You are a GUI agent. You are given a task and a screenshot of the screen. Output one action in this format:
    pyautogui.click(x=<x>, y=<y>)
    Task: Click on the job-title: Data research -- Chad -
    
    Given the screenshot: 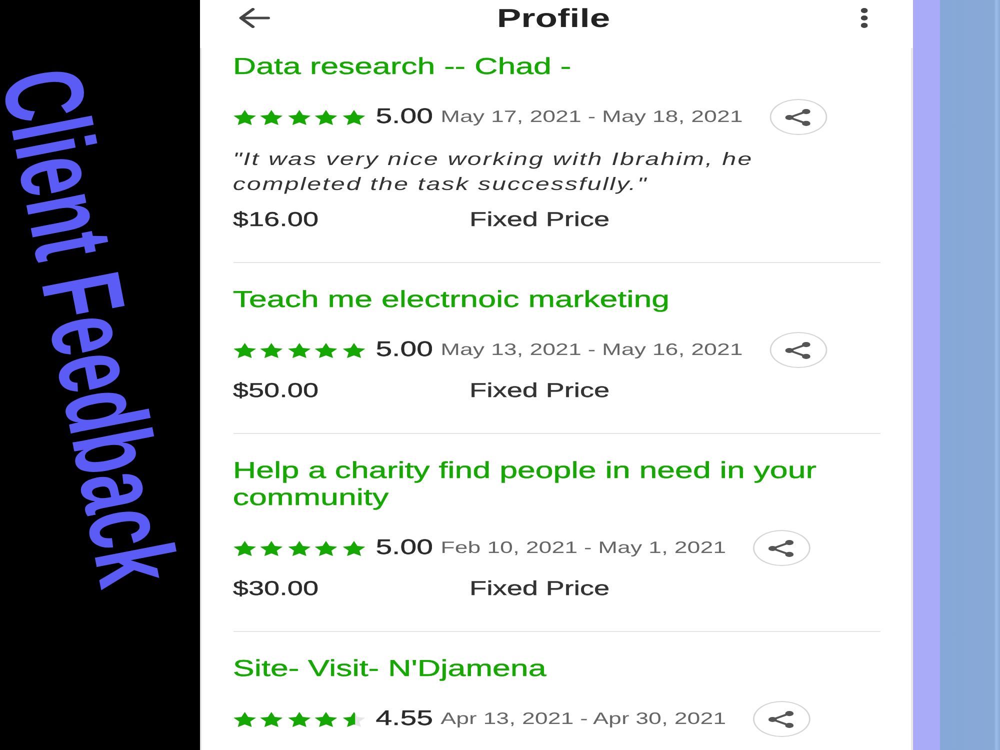 What is the action you would take?
    pyautogui.click(x=556, y=66)
    